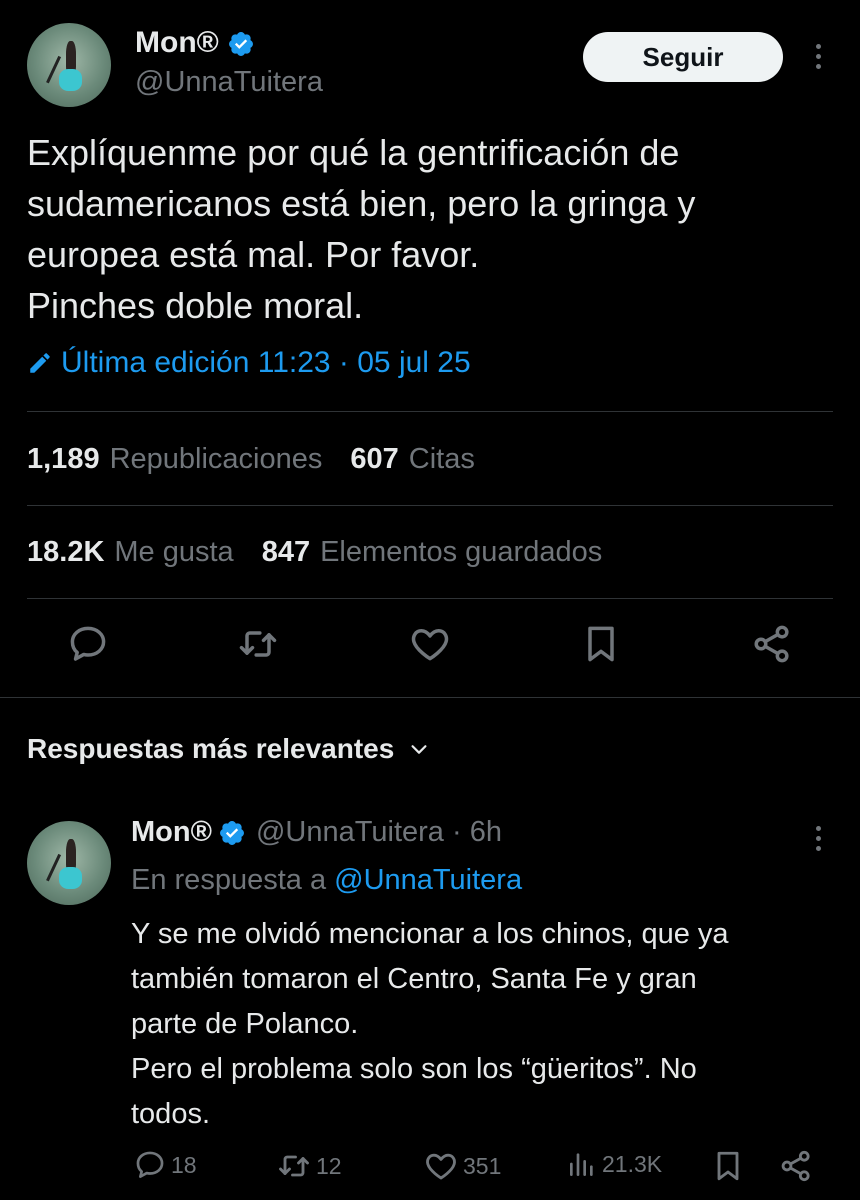 The height and width of the screenshot is (1200, 860). Describe the element at coordinates (173, 552) in the screenshot. I see `likes-label: Me gusta` at that location.